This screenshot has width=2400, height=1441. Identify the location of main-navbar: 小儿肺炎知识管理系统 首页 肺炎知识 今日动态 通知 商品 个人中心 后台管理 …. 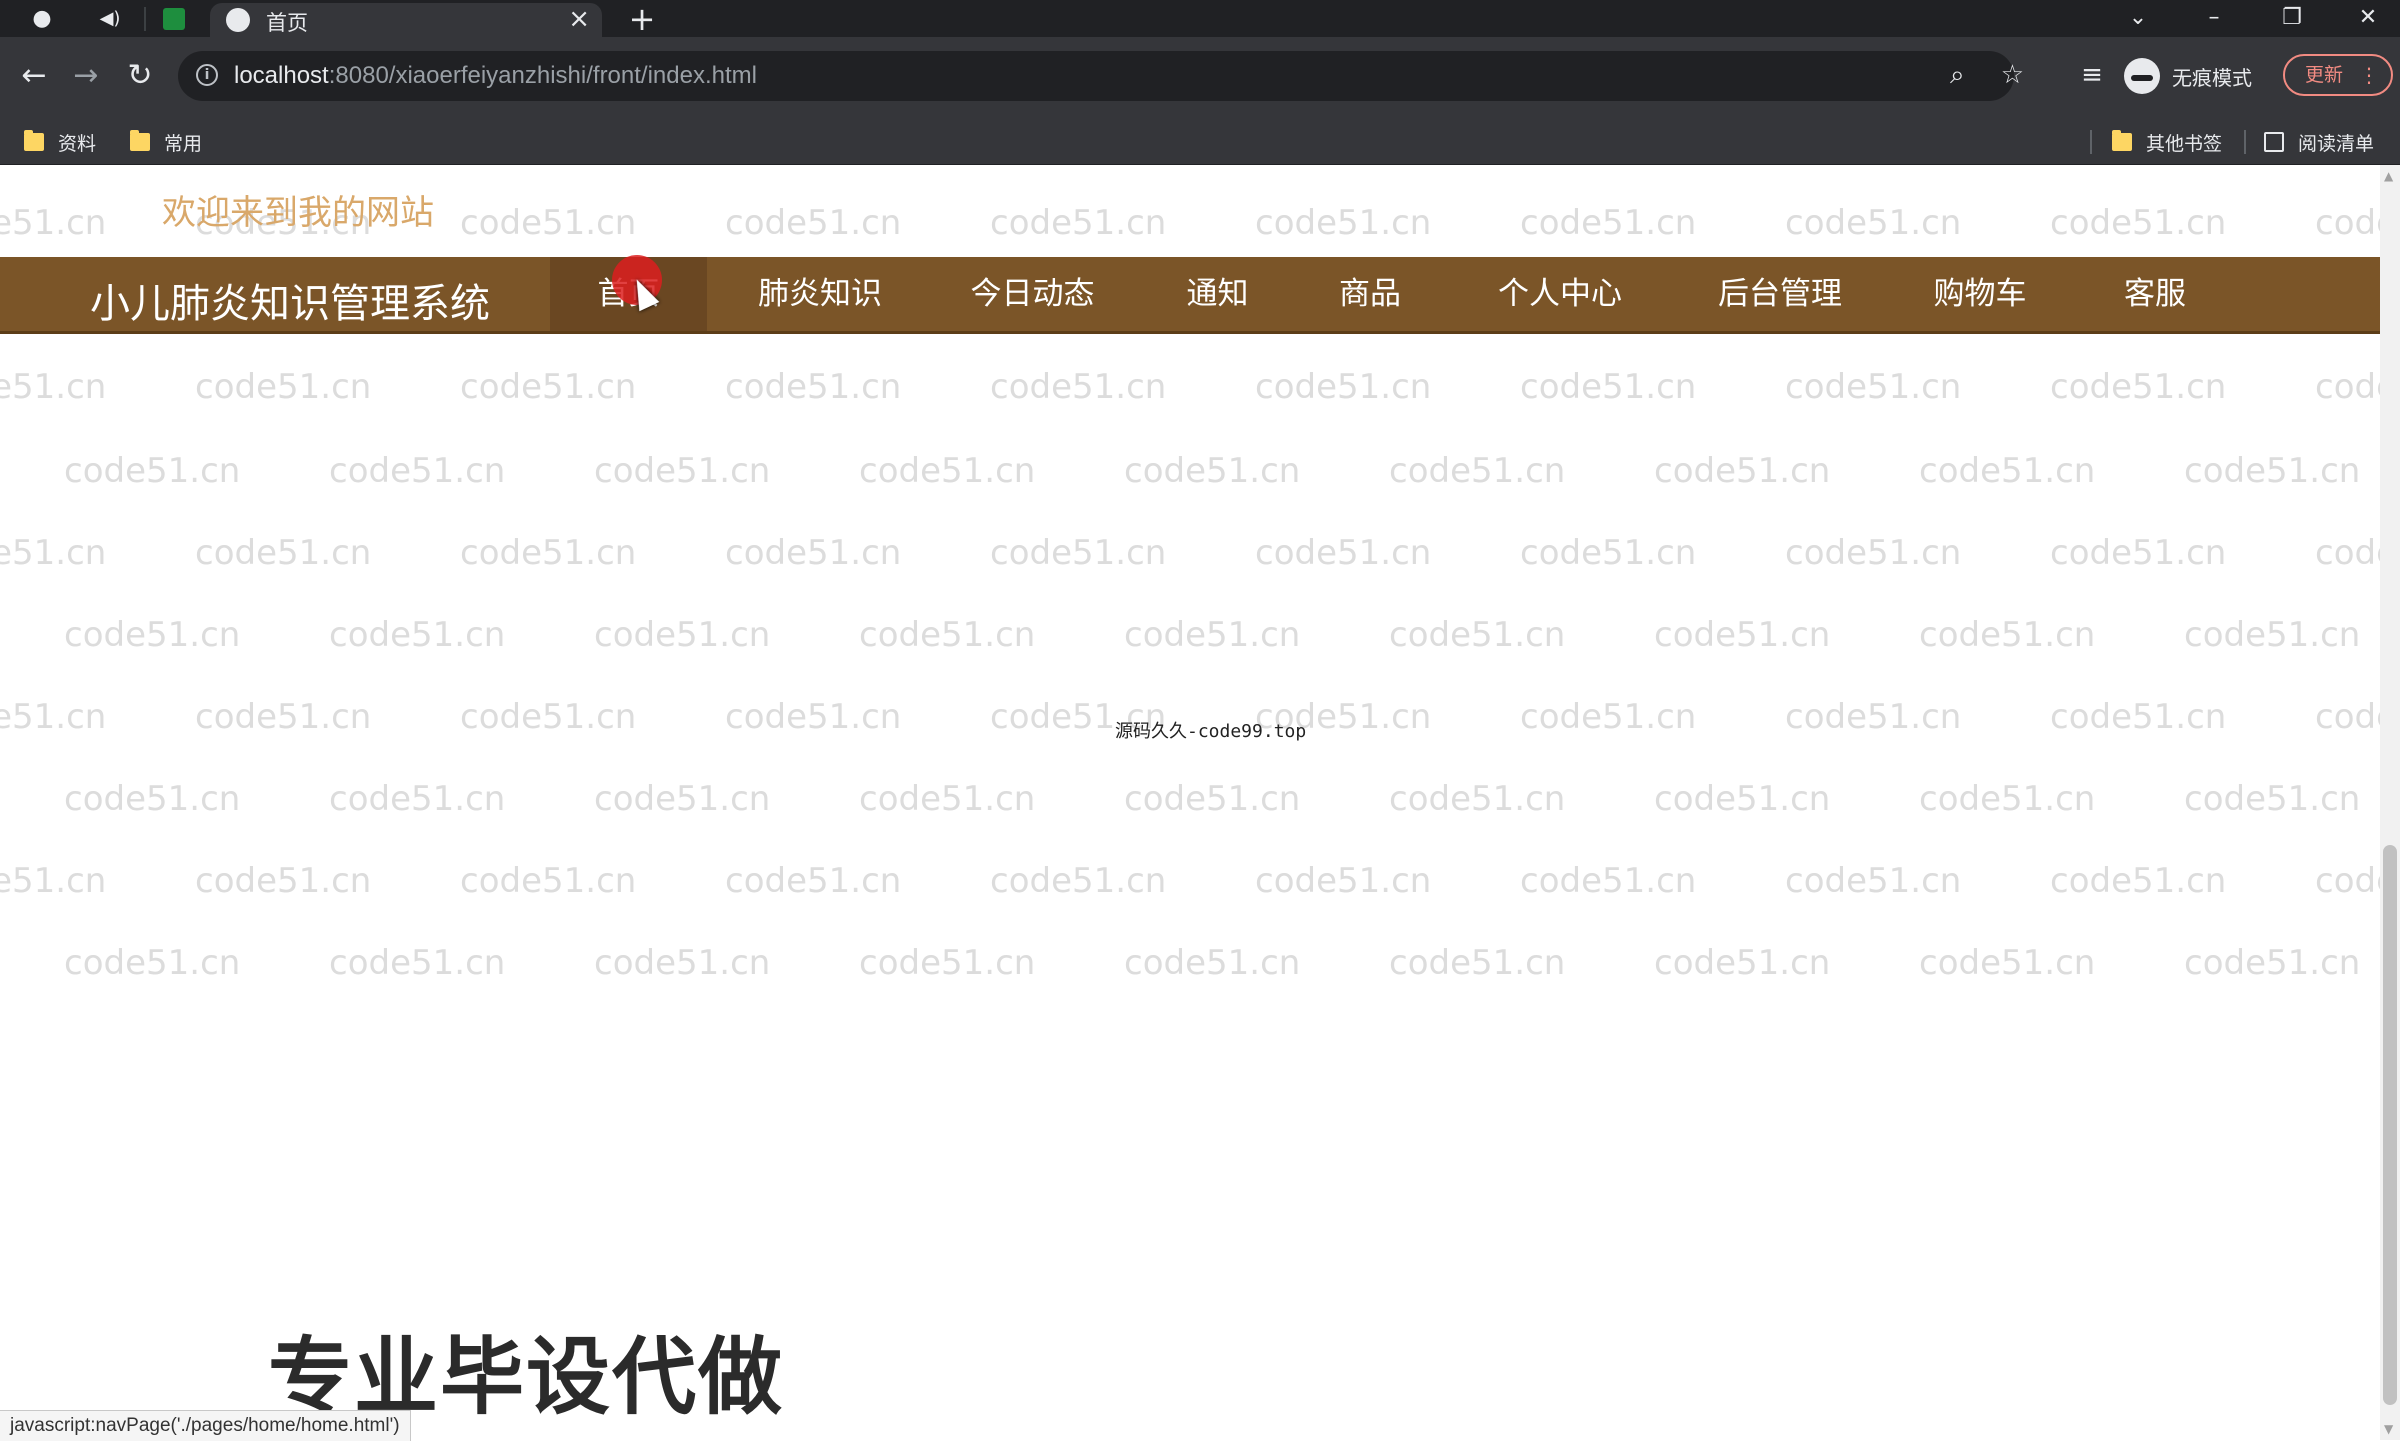
(1190, 295).